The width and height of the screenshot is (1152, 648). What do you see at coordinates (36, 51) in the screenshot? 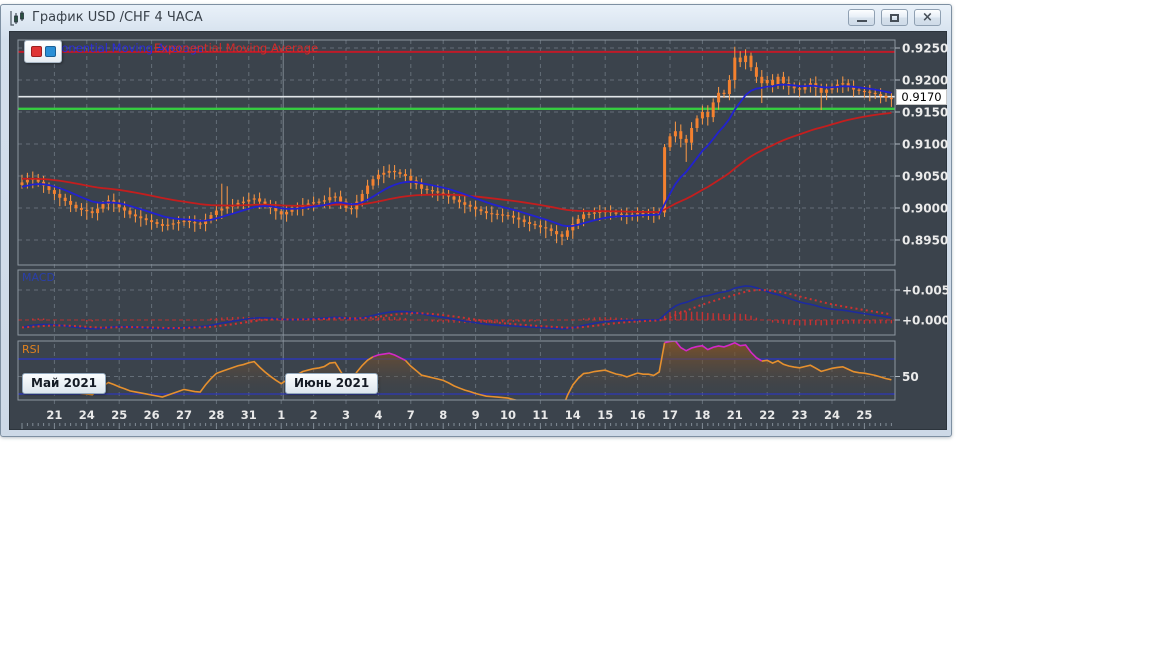
I see `sell-button` at bounding box center [36, 51].